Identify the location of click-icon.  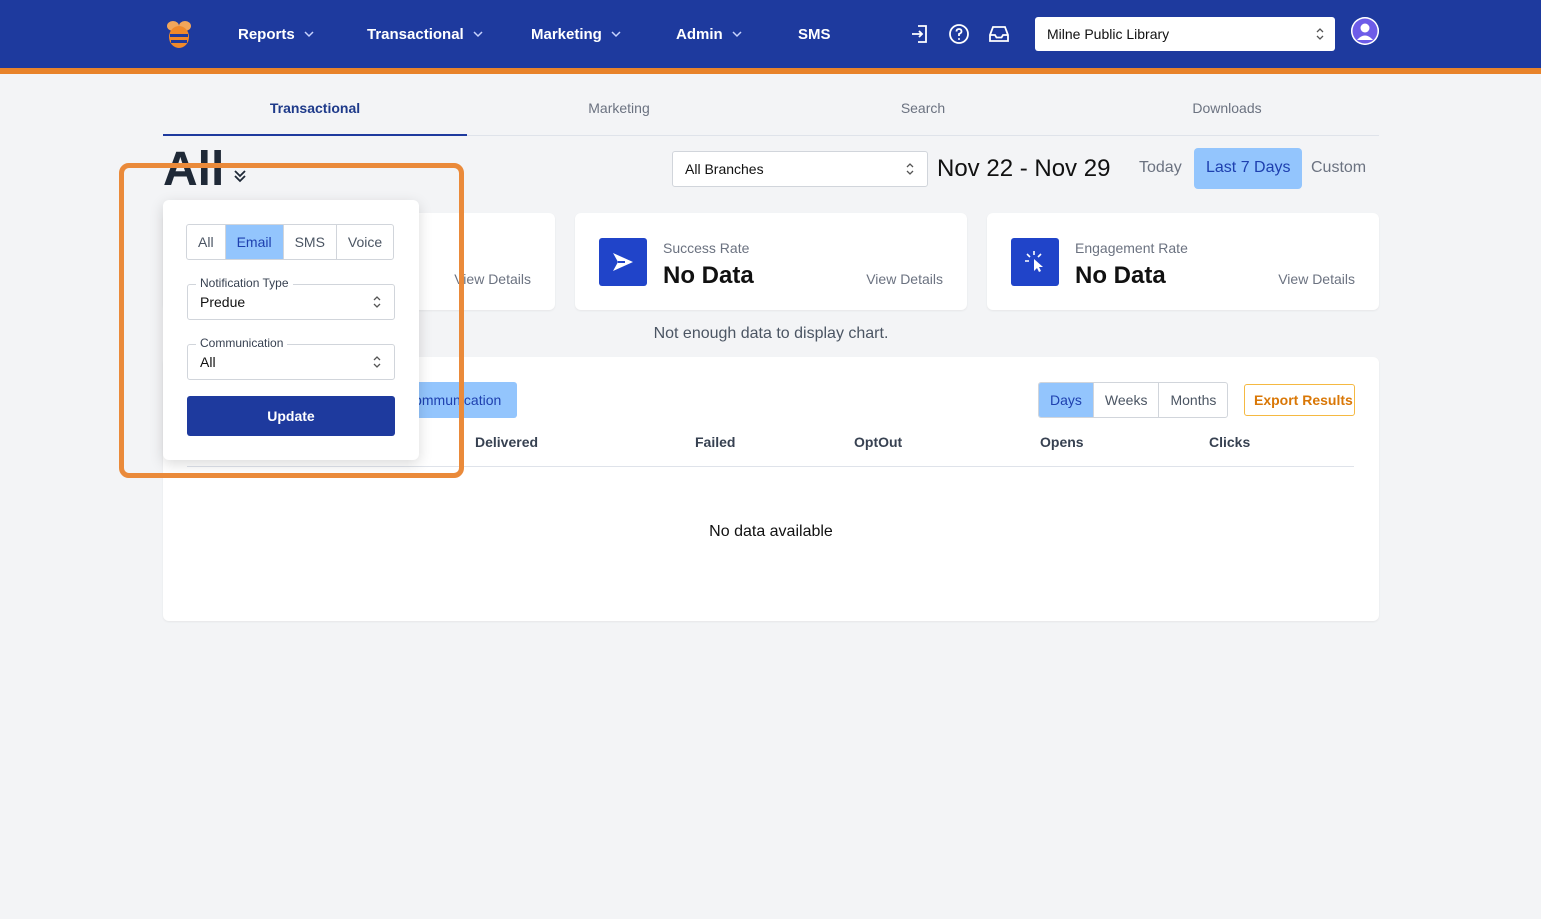
(1035, 262).